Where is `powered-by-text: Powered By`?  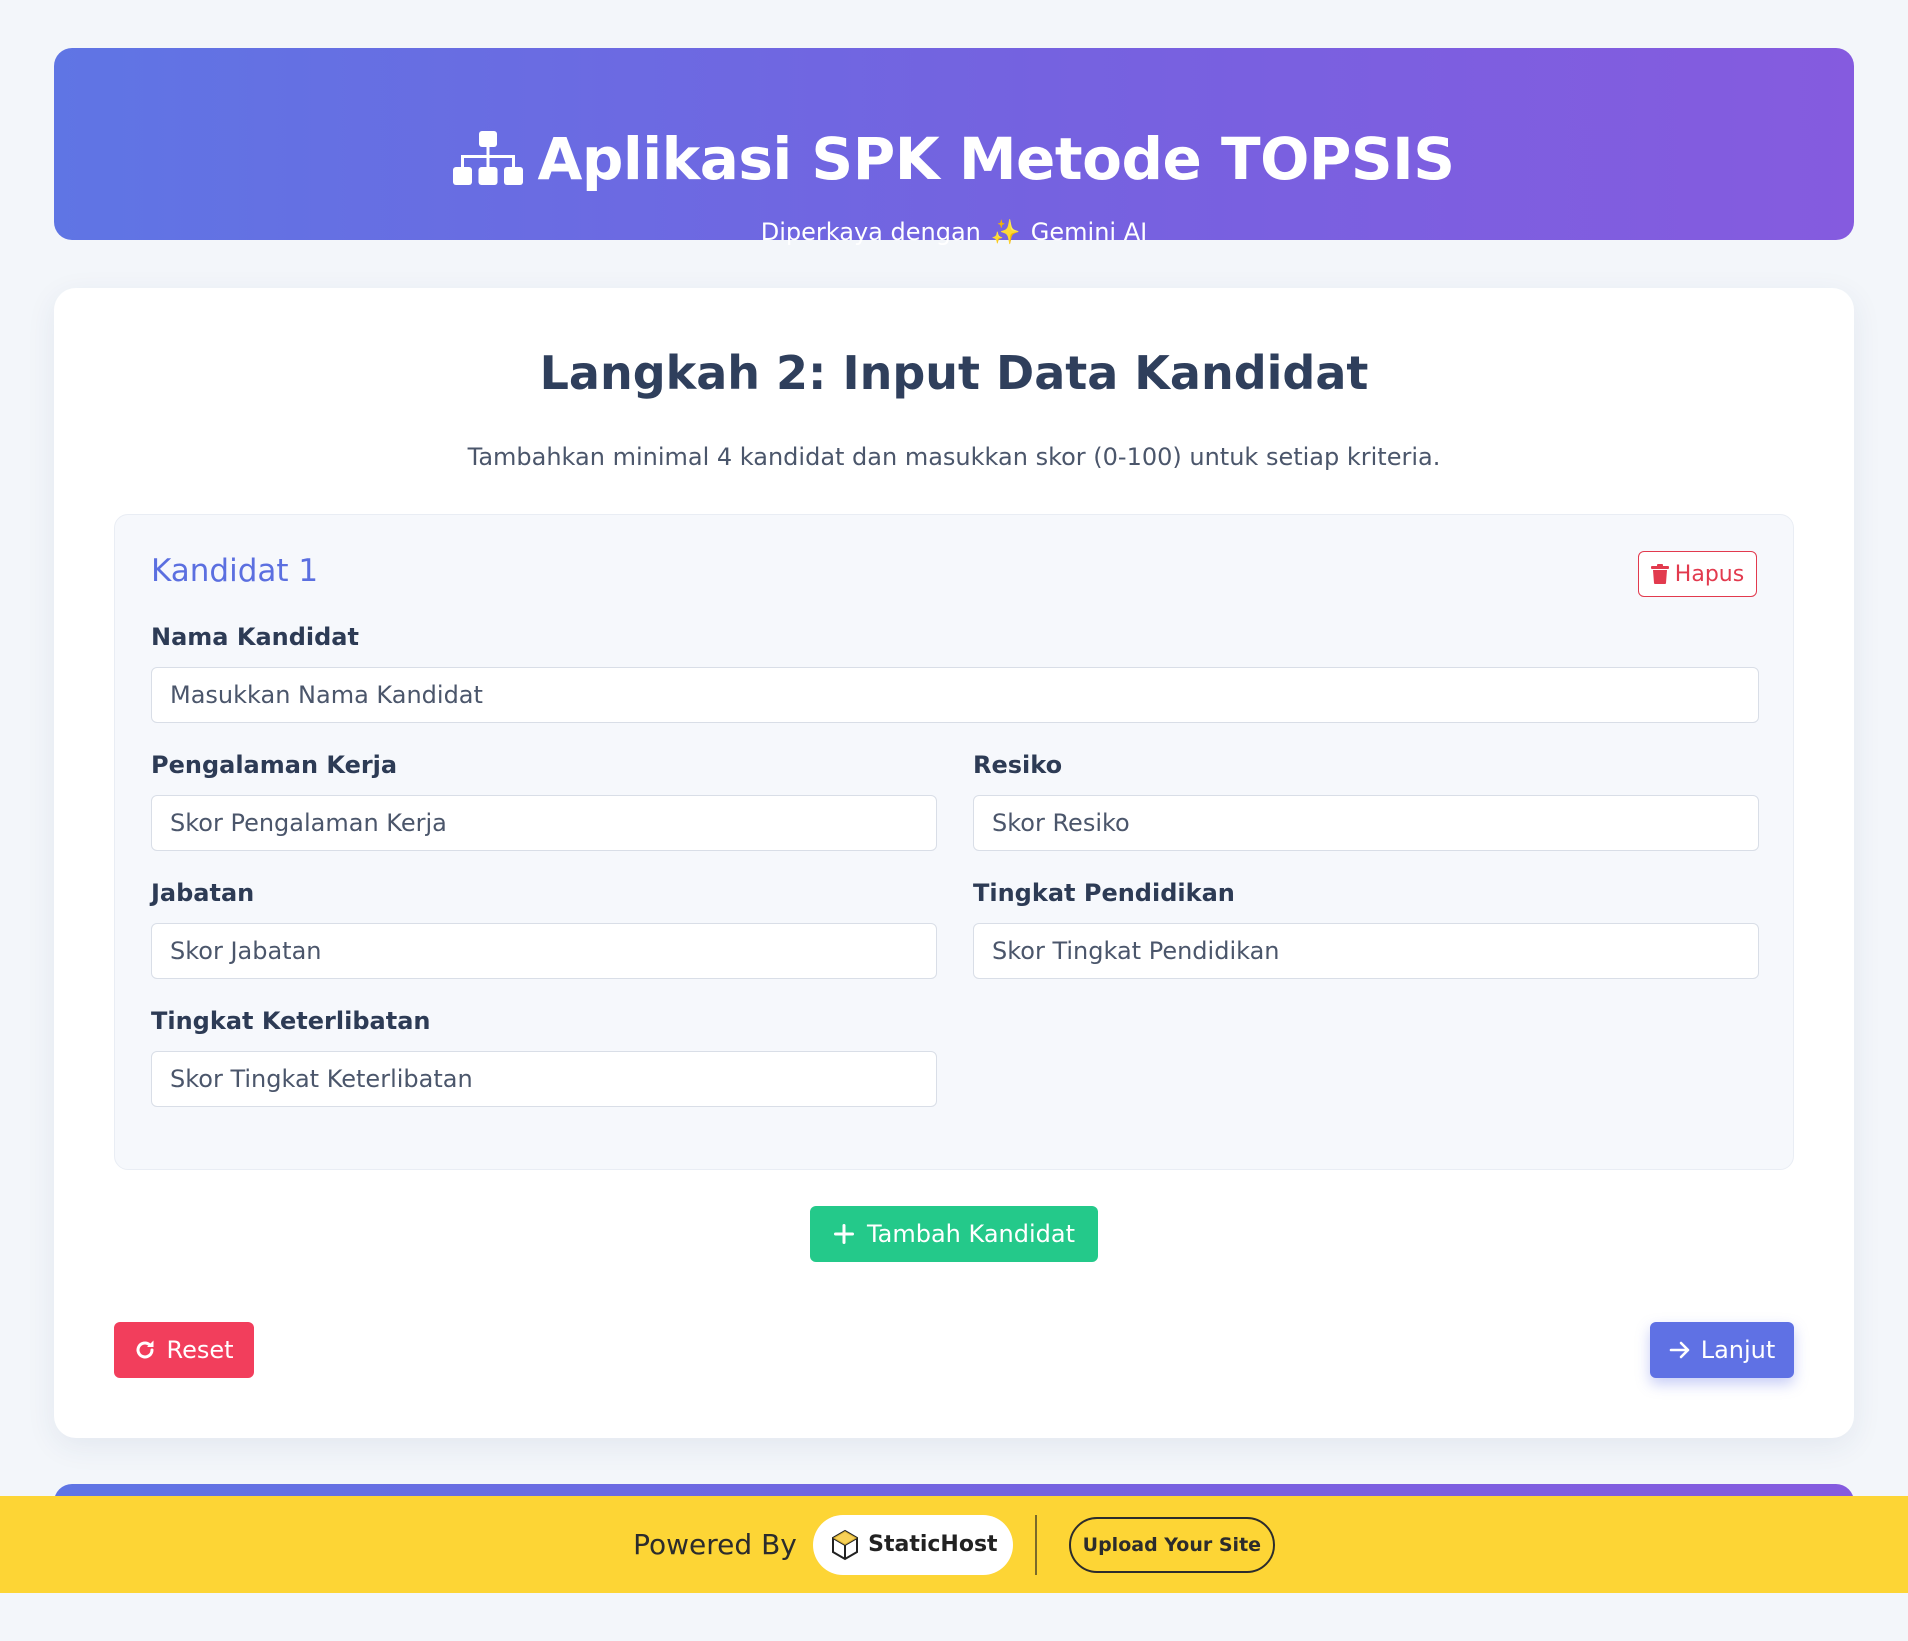 powered-by-text: Powered By is located at coordinates (715, 1544).